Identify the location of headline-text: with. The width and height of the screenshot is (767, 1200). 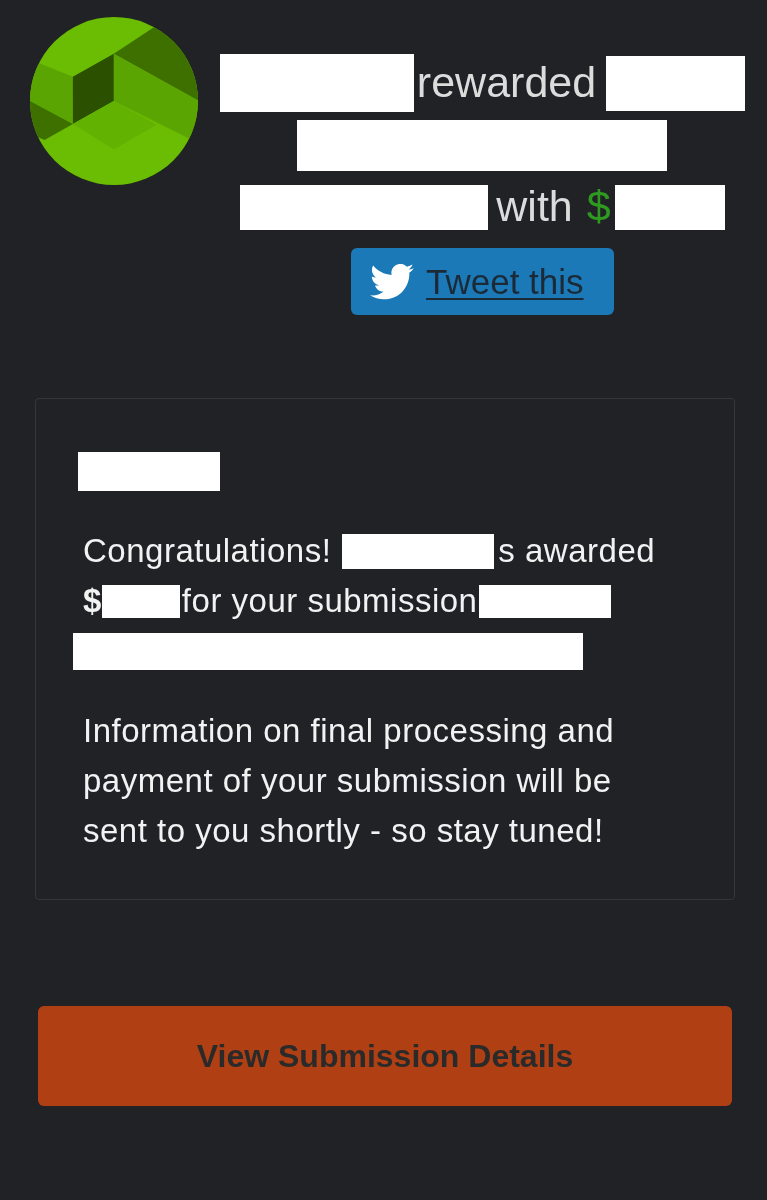
(534, 207).